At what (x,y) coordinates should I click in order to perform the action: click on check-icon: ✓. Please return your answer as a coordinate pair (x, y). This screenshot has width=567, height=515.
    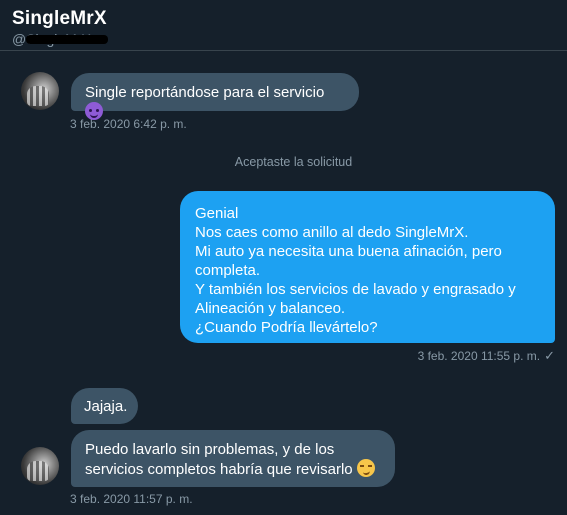
    Looking at the image, I should click on (549, 355).